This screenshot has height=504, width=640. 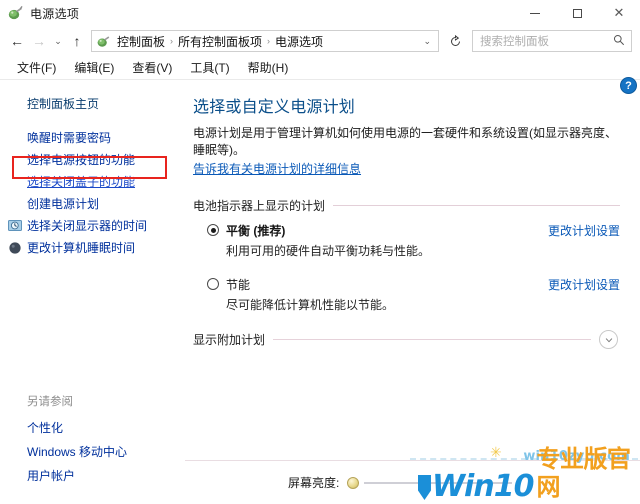 I want to click on menu-bar: 文件(F) 编辑(E) 查看(V) 工具(T) 帮助(H), so click(x=320, y=68).